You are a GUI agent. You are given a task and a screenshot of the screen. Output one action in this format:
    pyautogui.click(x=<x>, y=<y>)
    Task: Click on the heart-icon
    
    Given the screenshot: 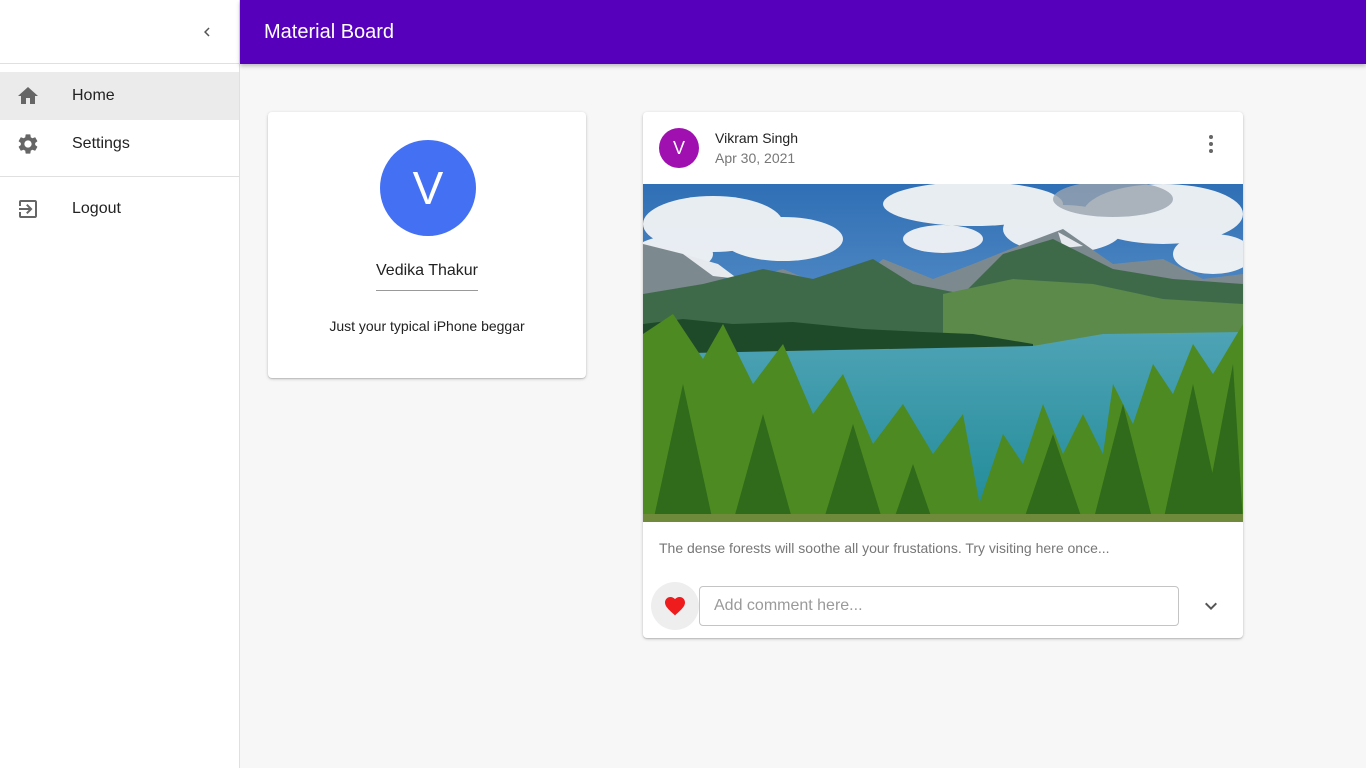 What is the action you would take?
    pyautogui.click(x=675, y=606)
    